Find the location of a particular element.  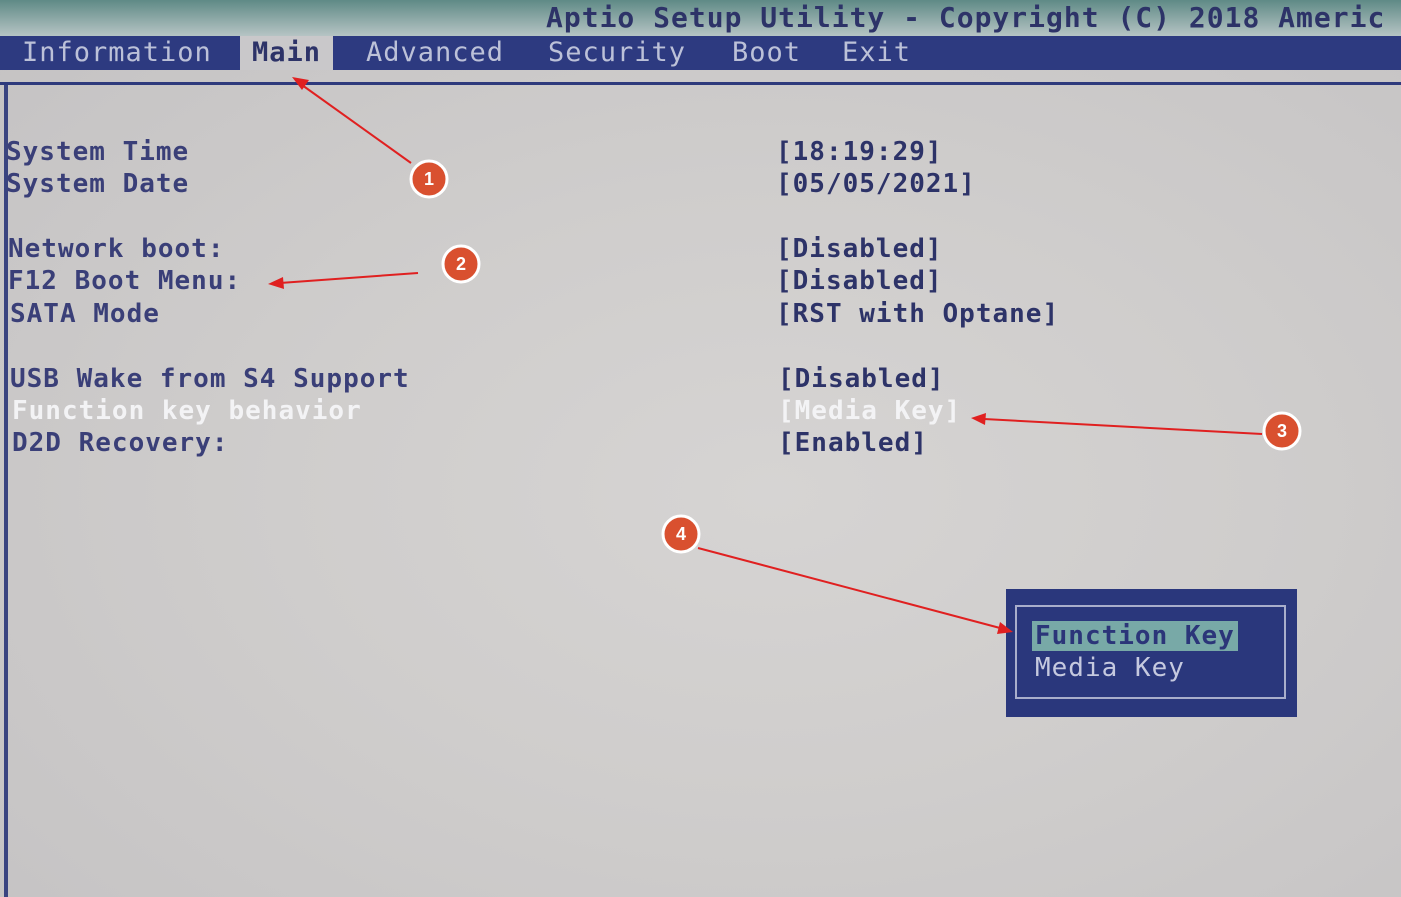

annotation-number-4: 4 is located at coordinates (681, 534).